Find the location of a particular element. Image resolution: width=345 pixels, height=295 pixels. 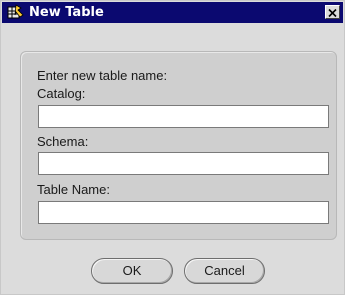

close-button is located at coordinates (332, 12).